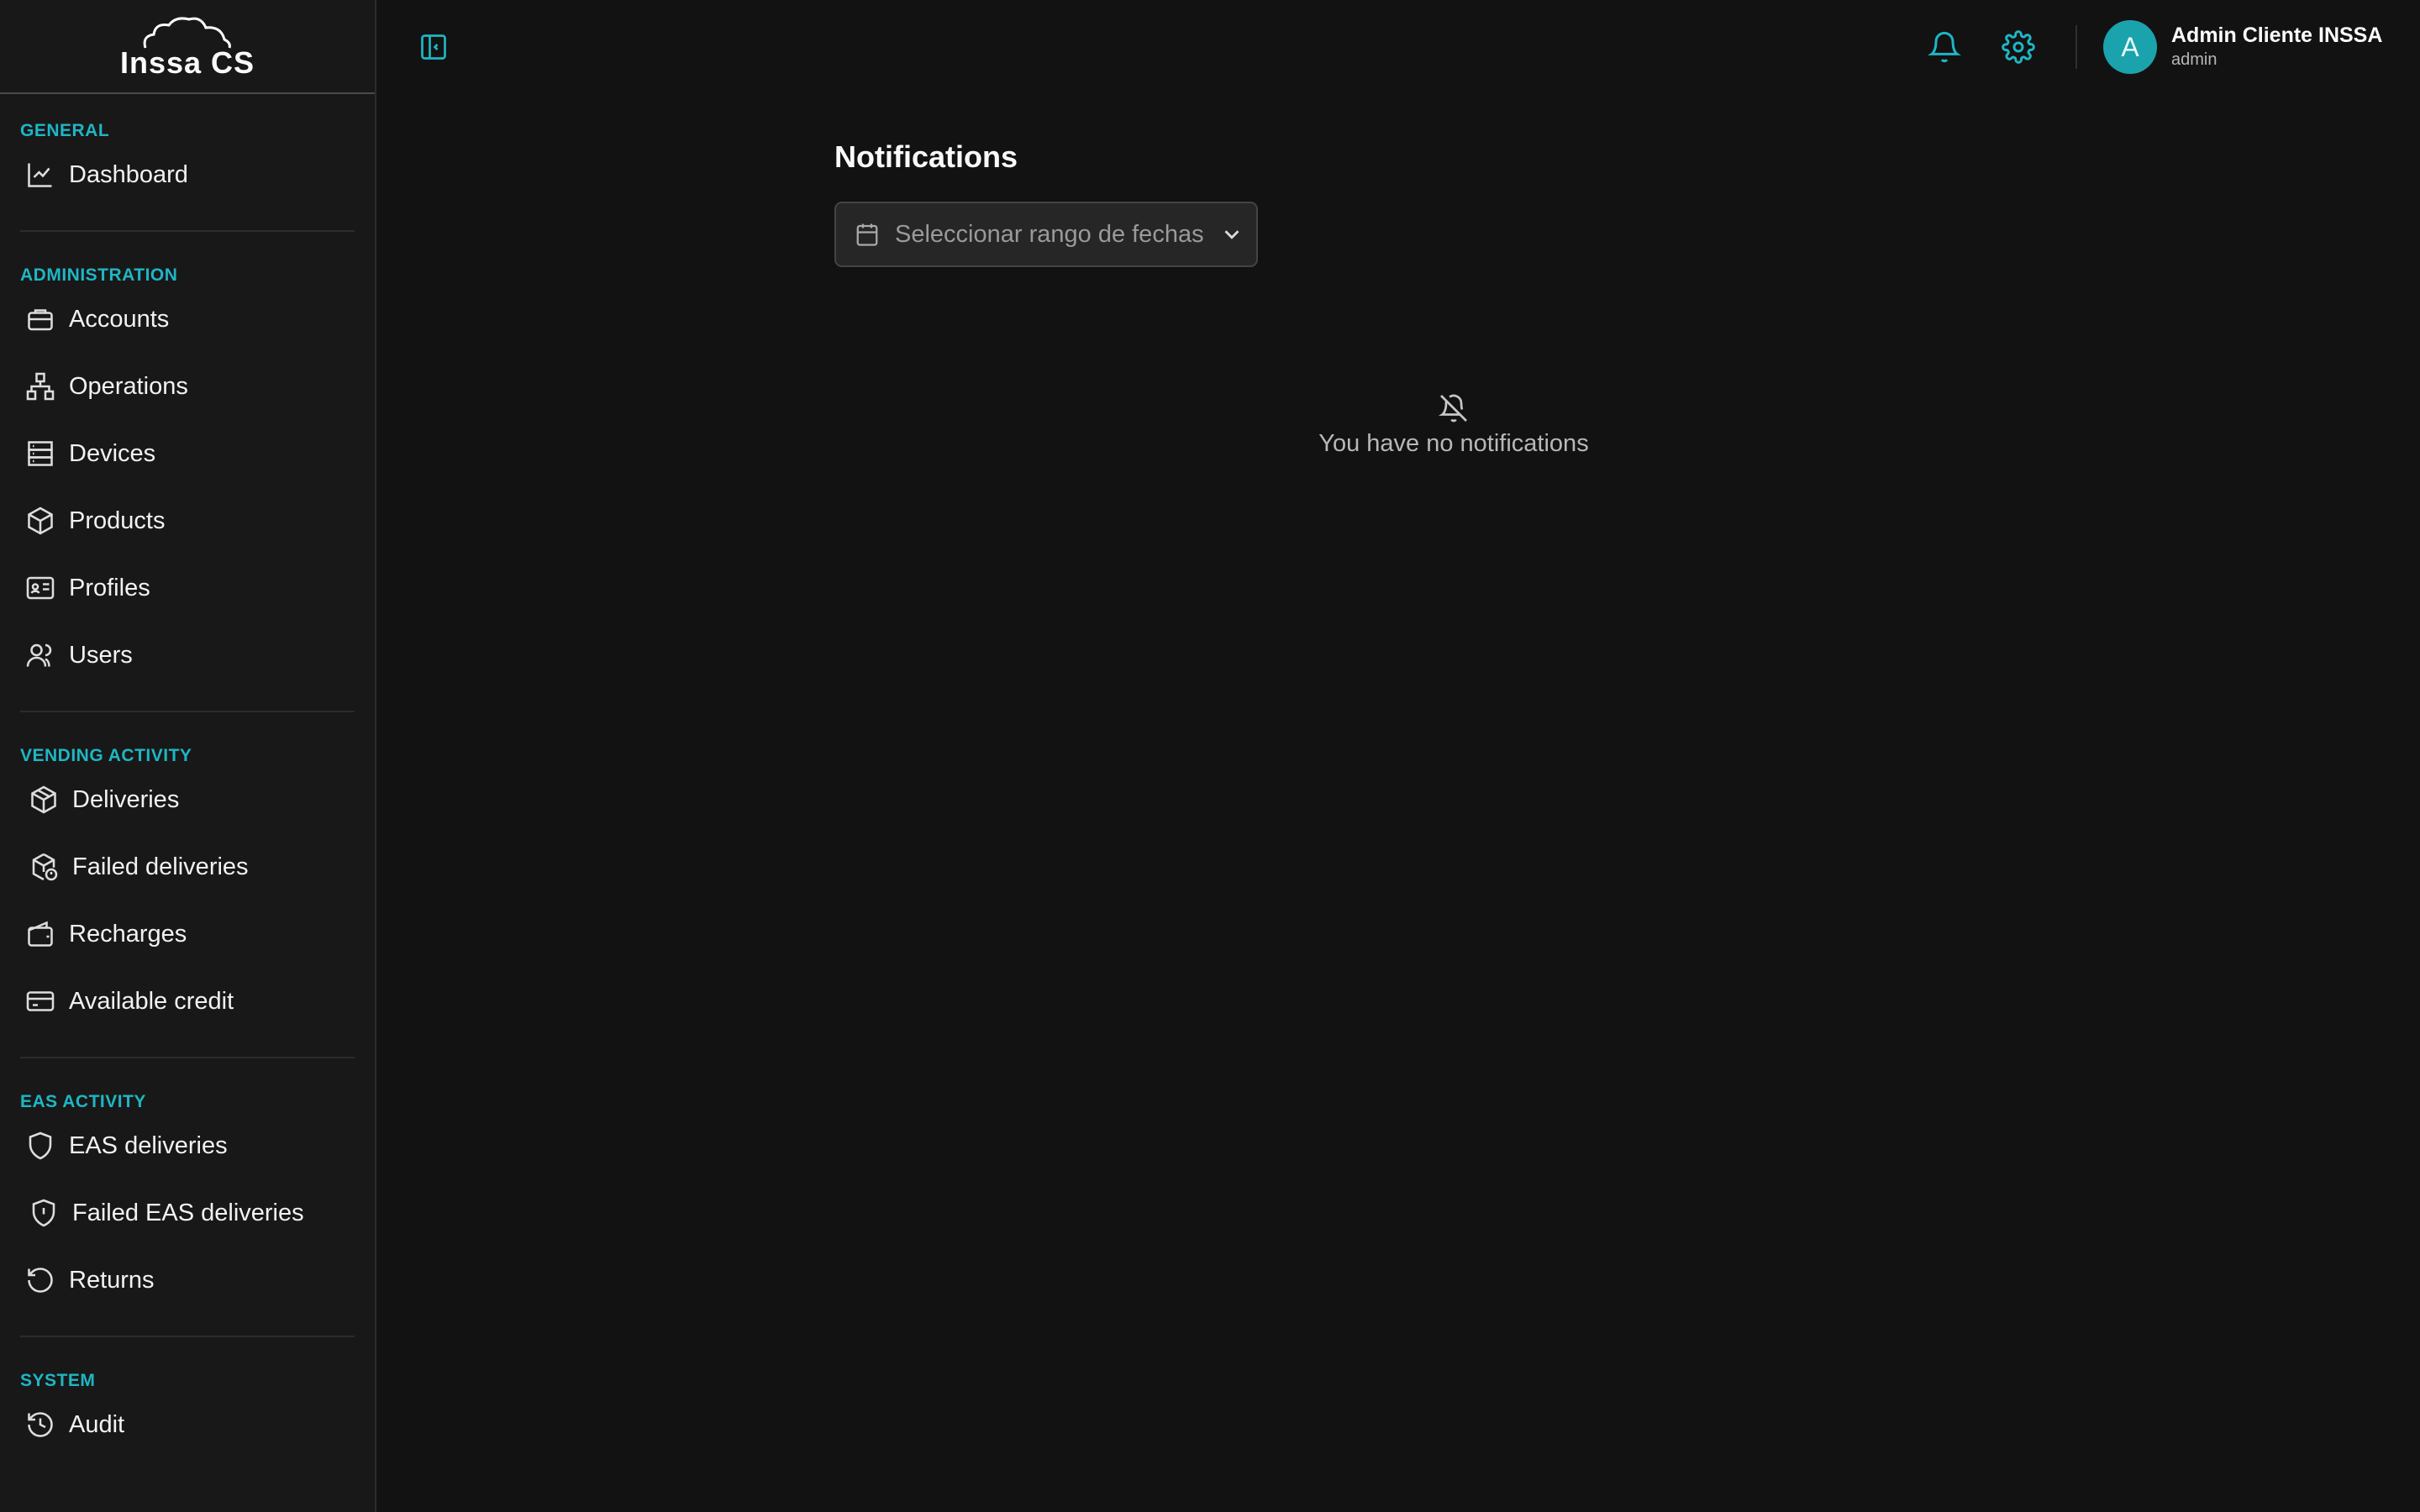 The width and height of the screenshot is (2420, 1512). Describe the element at coordinates (161, 866) in the screenshot. I see `sidebar-item-label: Failed deliveries` at that location.